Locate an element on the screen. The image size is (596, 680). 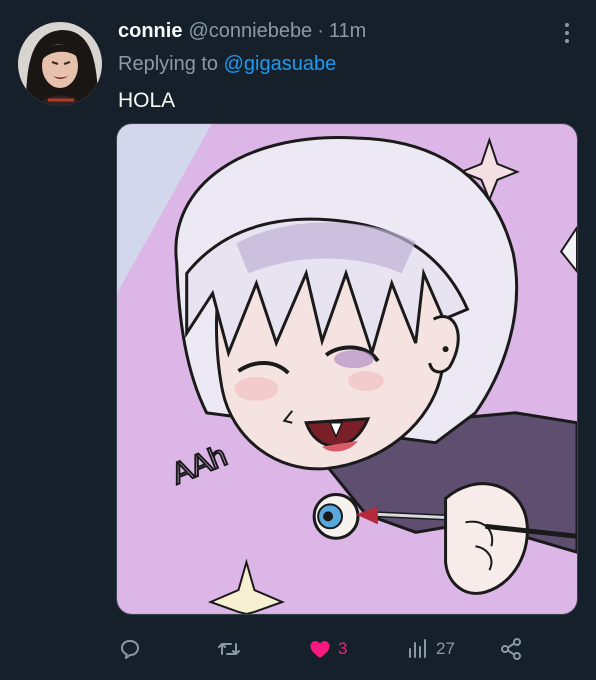
avatar-image is located at coordinates (60, 64).